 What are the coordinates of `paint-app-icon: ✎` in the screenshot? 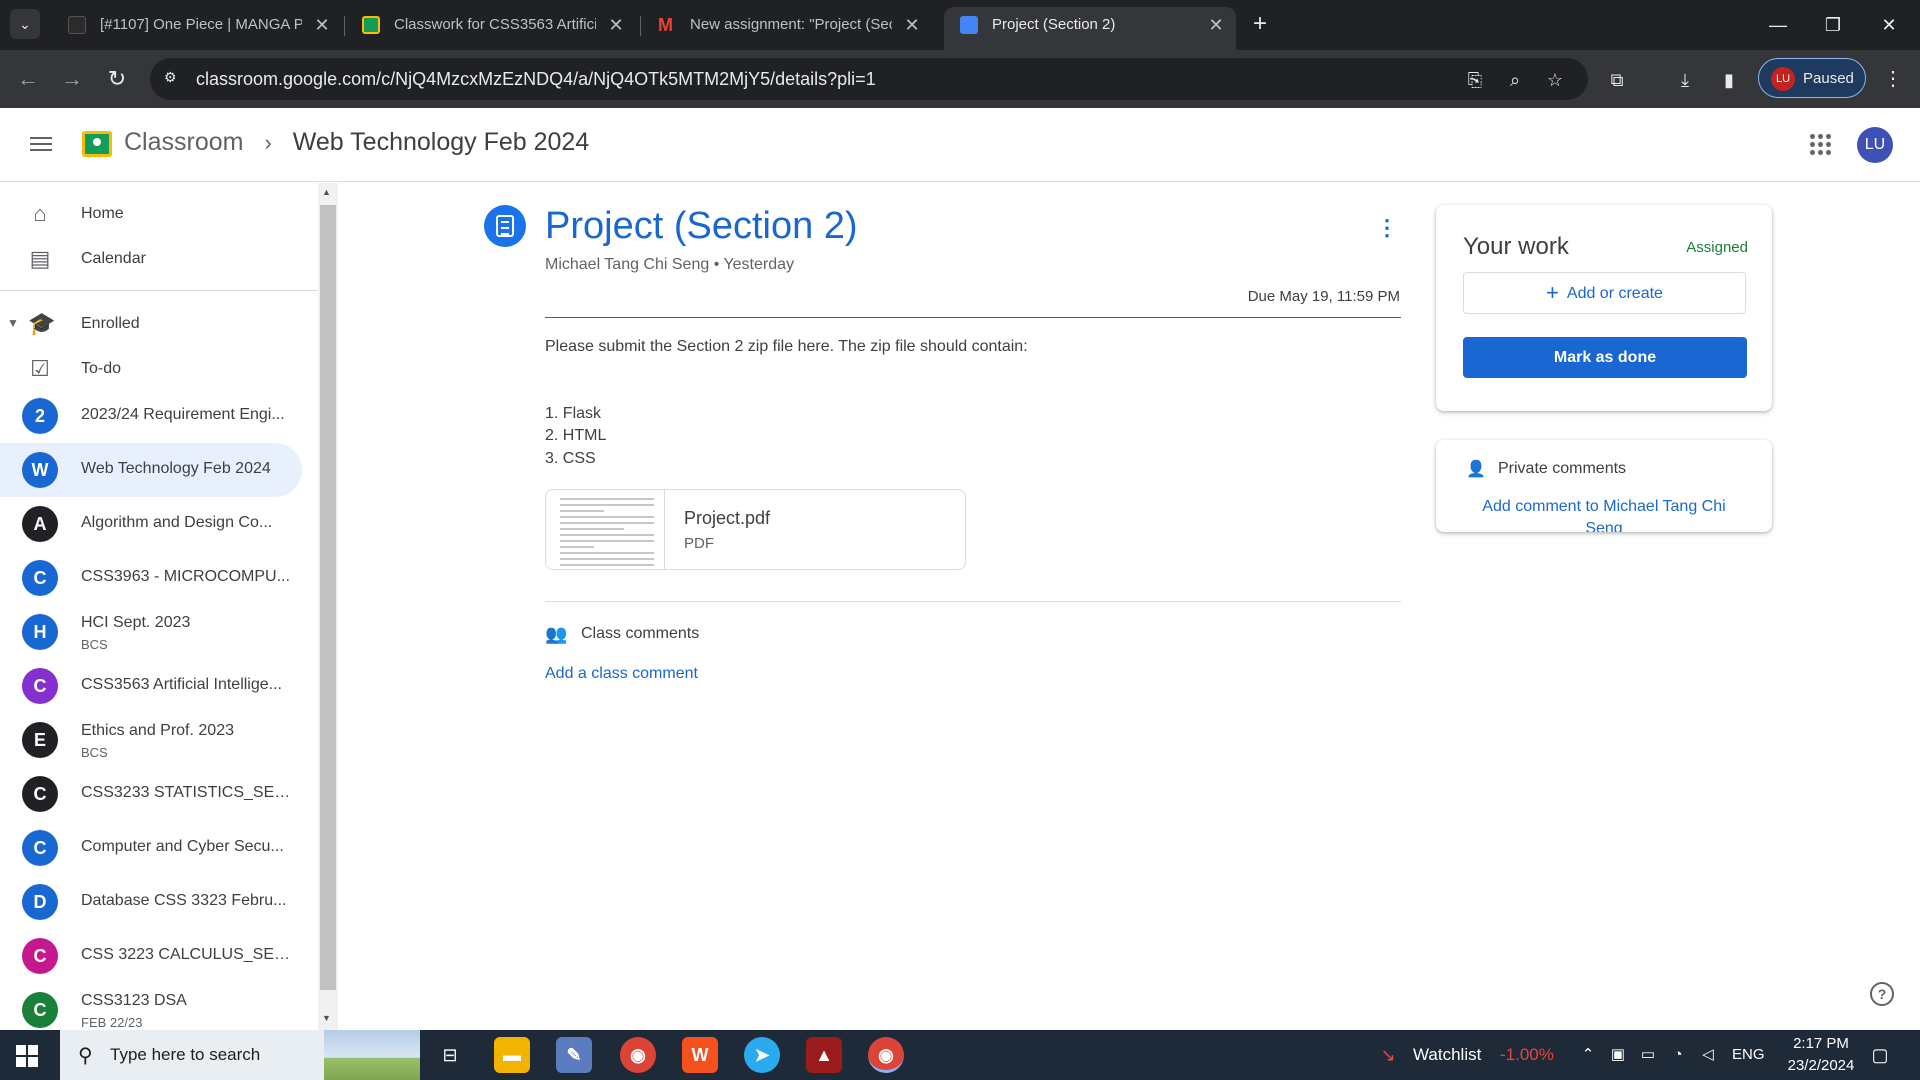 It's located at (574, 1055).